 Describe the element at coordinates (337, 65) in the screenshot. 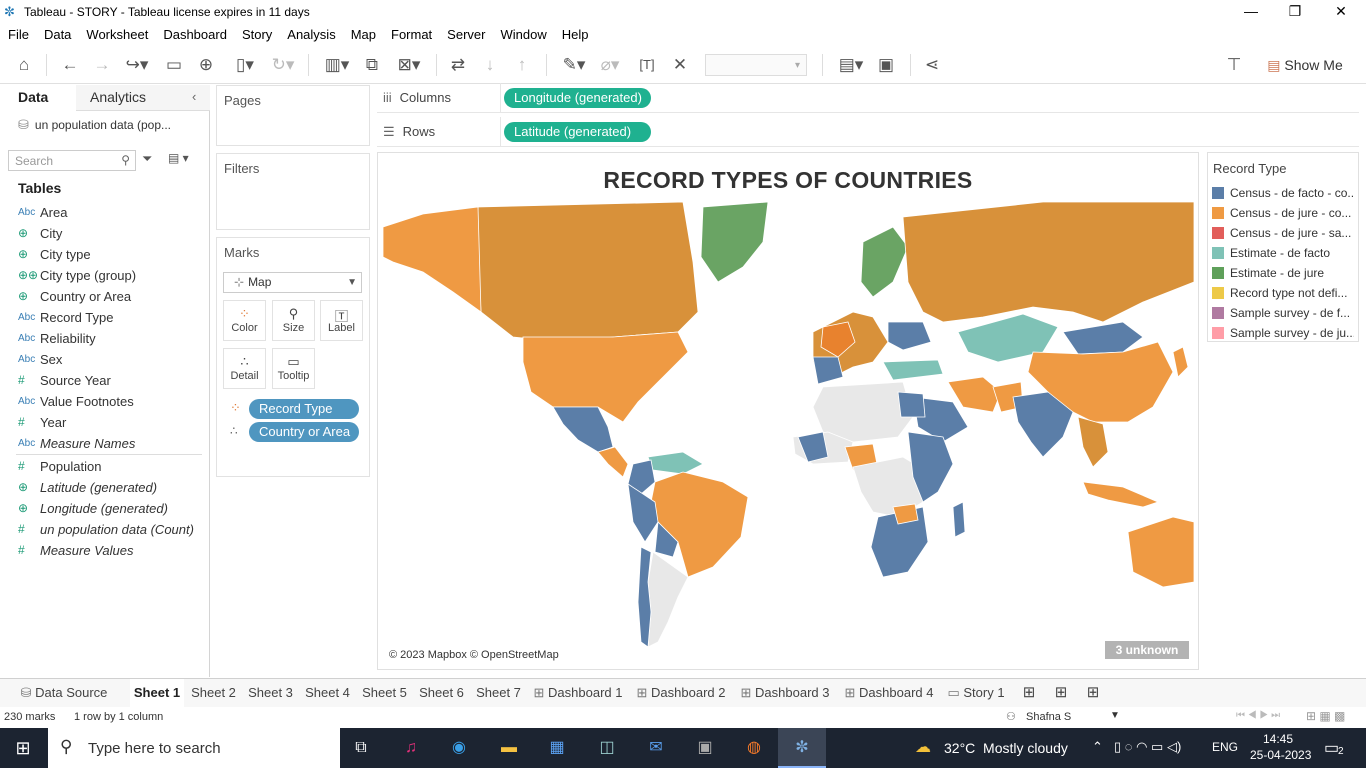

I see `new-worksheet-icon: ▥▾` at that location.